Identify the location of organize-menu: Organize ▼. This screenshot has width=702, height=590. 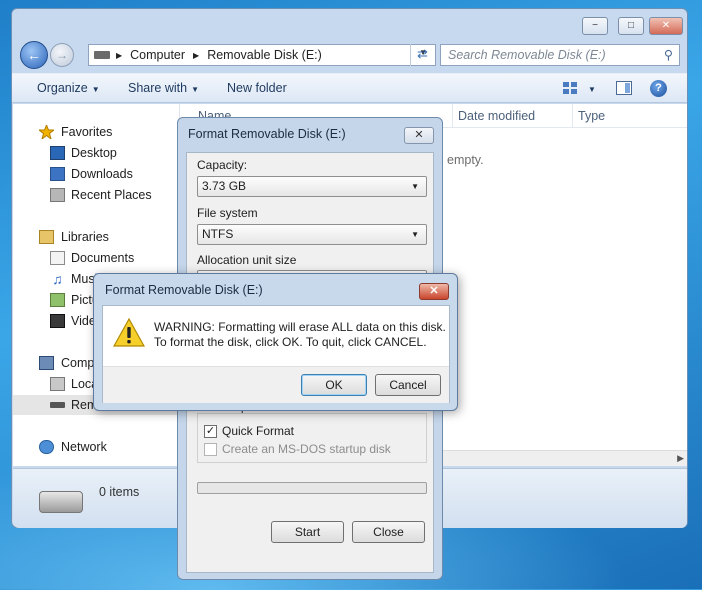
(68, 88).